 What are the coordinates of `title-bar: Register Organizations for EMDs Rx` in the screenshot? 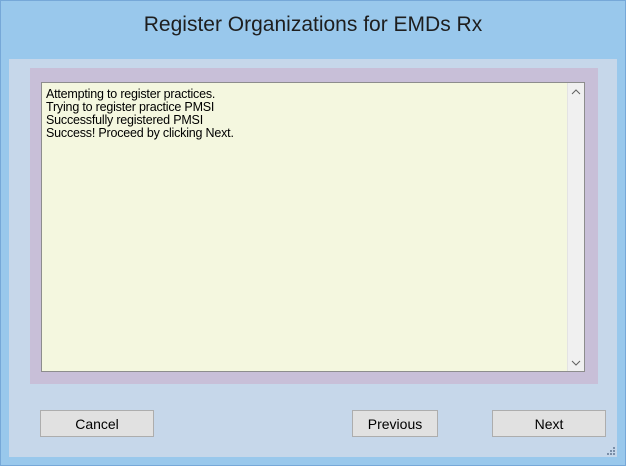 It's located at (313, 30).